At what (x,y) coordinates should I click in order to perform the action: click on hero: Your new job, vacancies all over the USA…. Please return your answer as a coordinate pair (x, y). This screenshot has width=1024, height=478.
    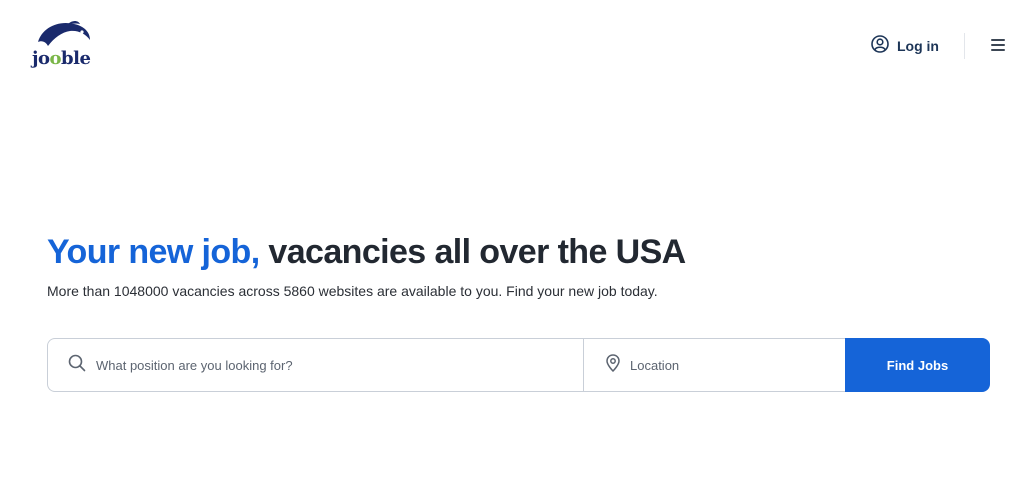
    Looking at the image, I should click on (522, 265).